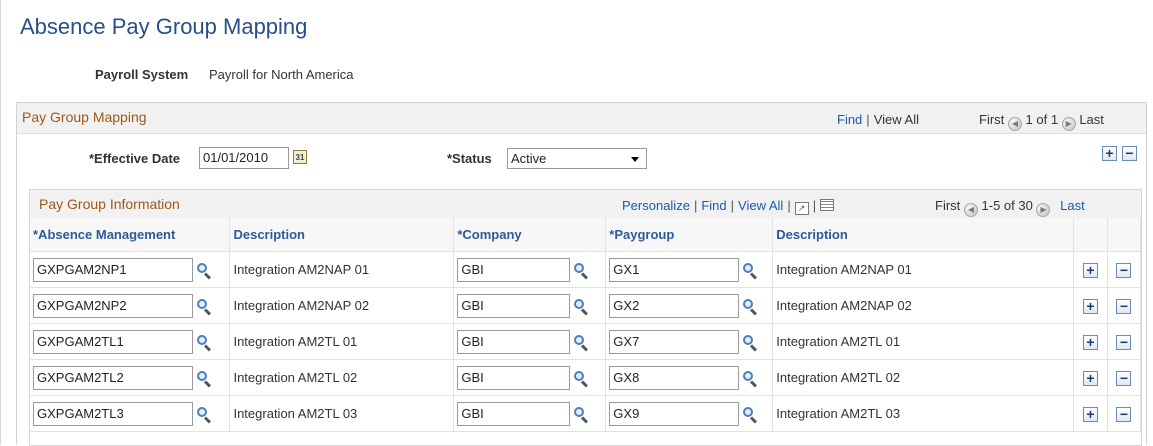  Describe the element at coordinates (849, 119) in the screenshot. I see `outer-find-link: Find` at that location.